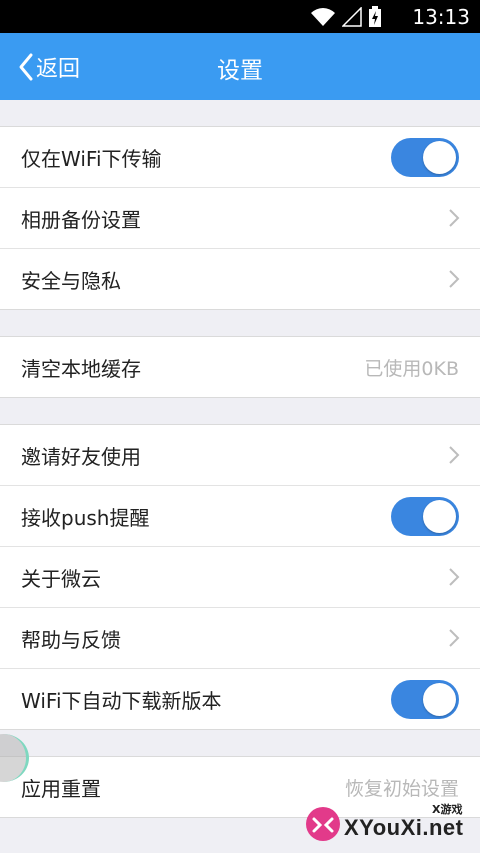  I want to click on battery-charging-icon, so click(375, 16).